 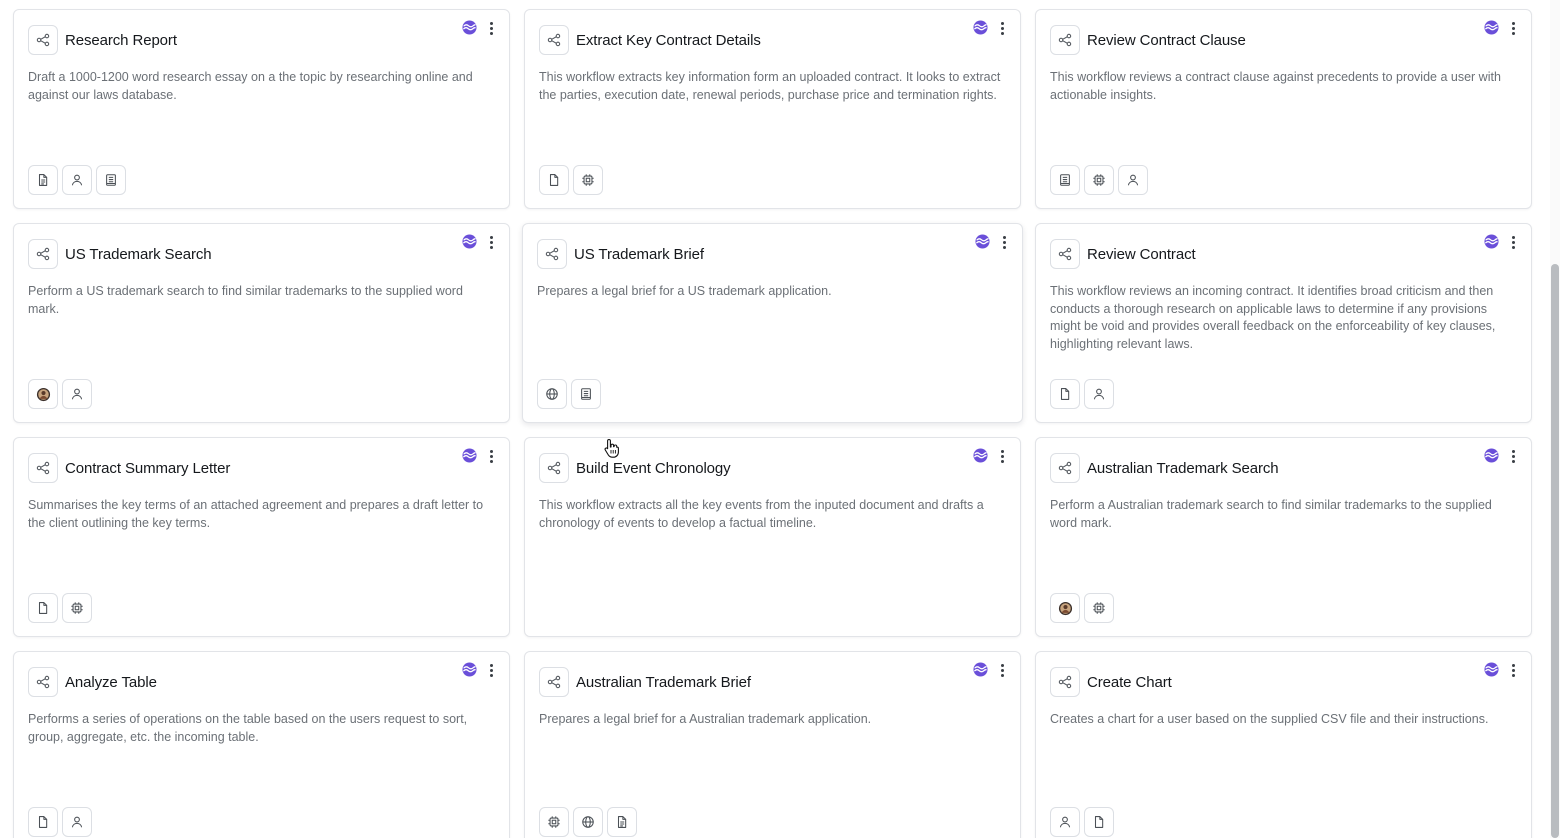 I want to click on card-title: Build Event Chronology, so click(x=653, y=468).